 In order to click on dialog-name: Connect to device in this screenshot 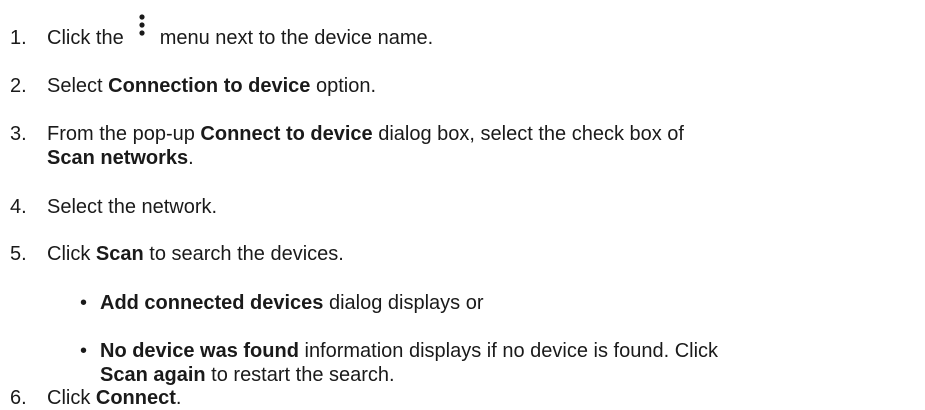, I will do `click(286, 134)`.